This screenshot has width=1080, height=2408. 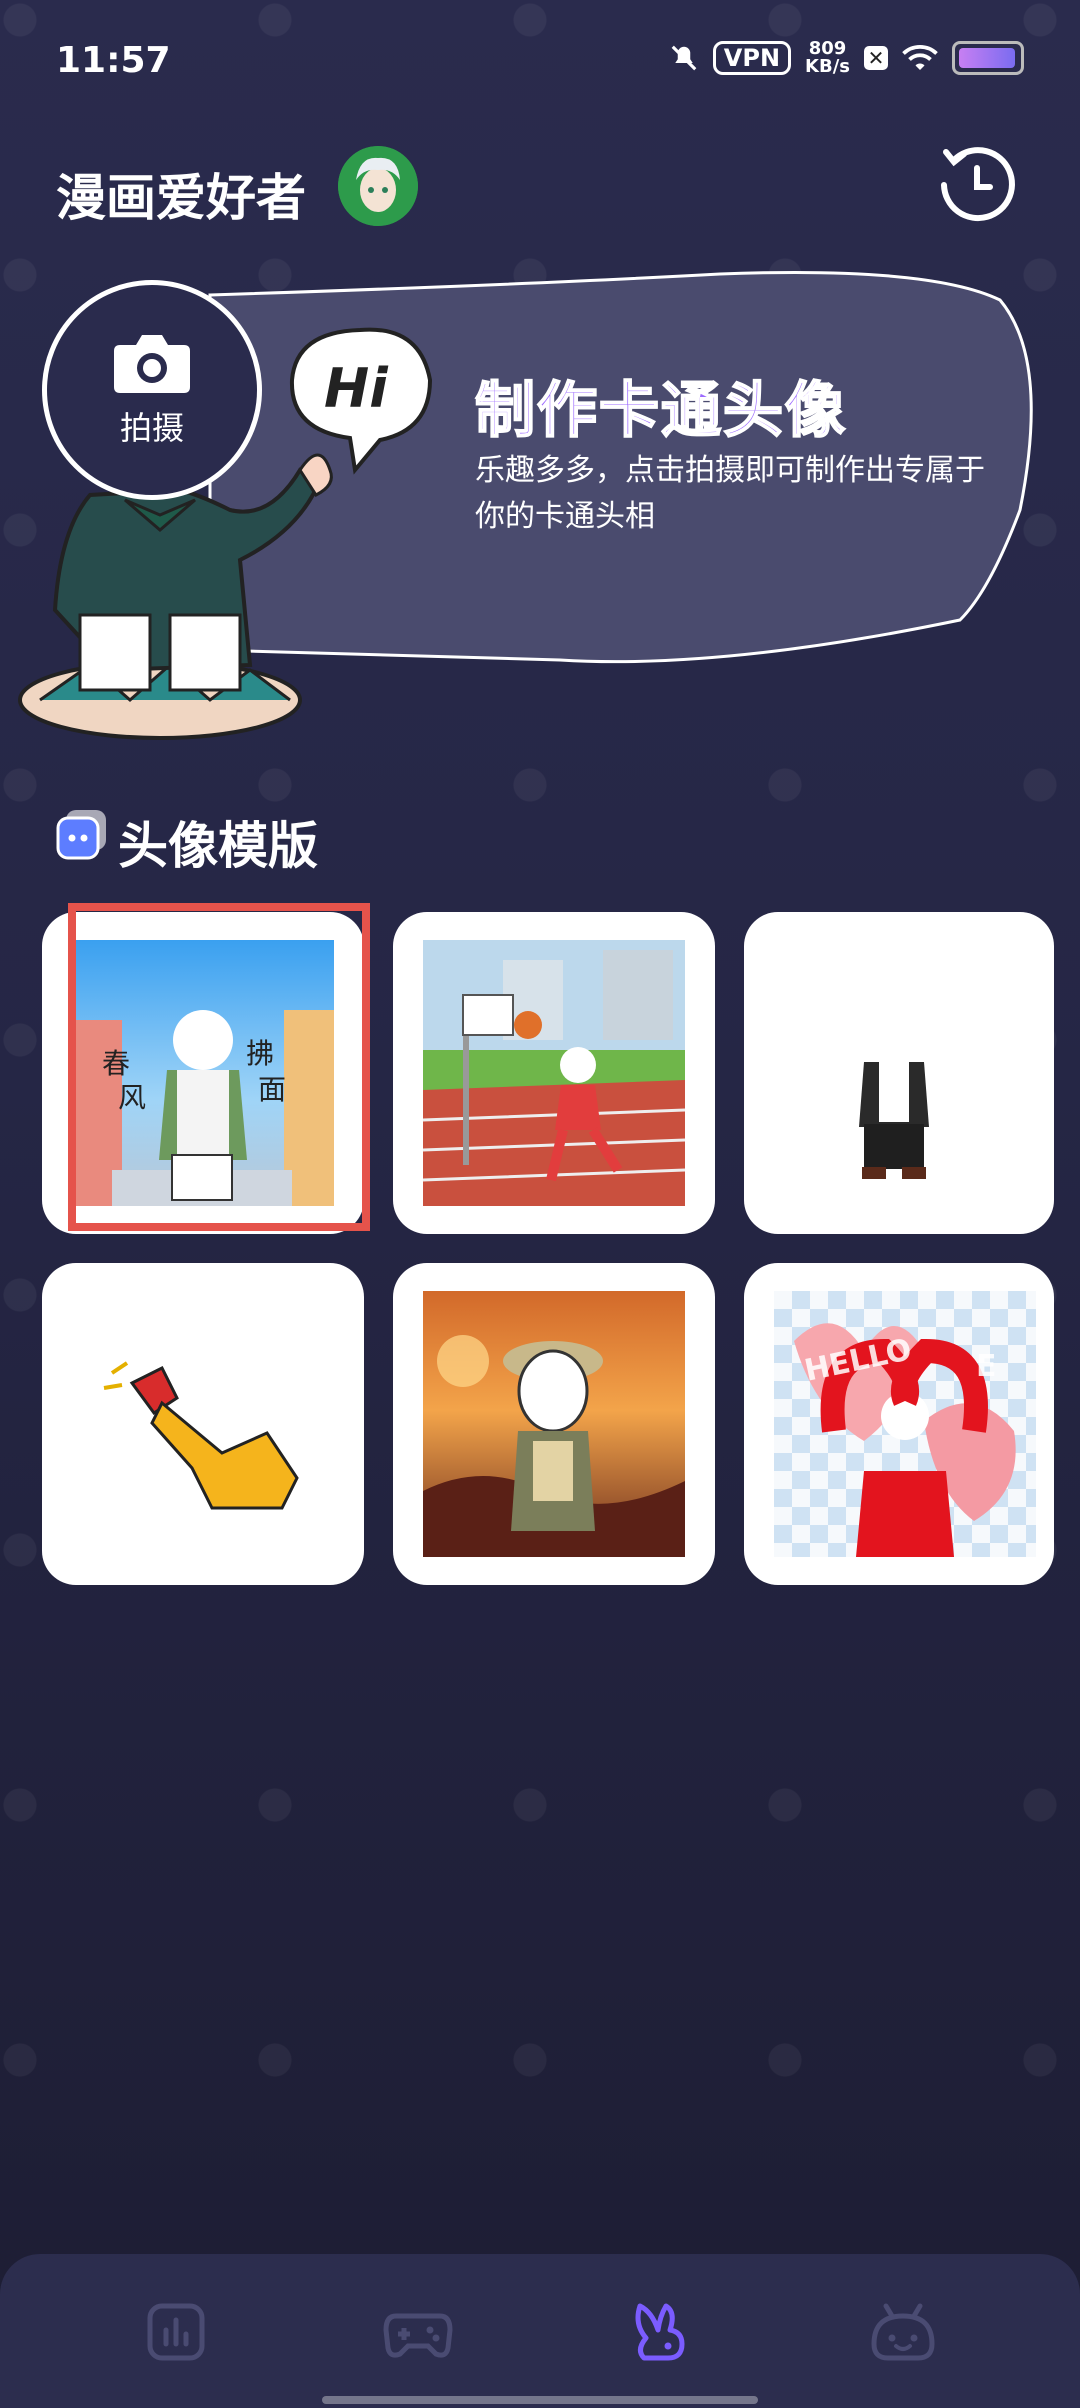 I want to click on template-section-icon, so click(x=81, y=835).